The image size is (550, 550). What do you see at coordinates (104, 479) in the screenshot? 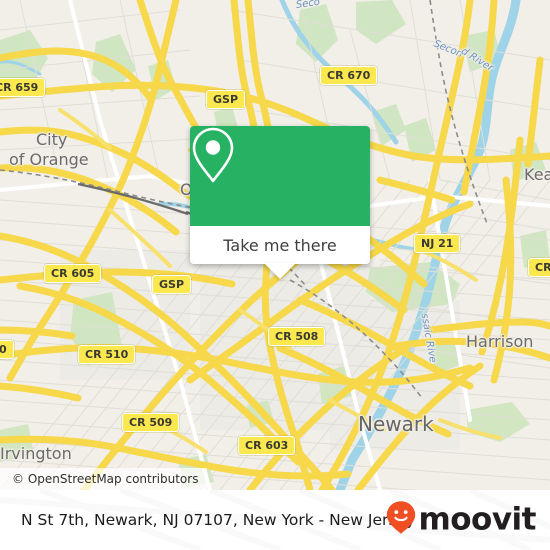
I see `osm-attribution: © OpenStreetMap contributors` at bounding box center [104, 479].